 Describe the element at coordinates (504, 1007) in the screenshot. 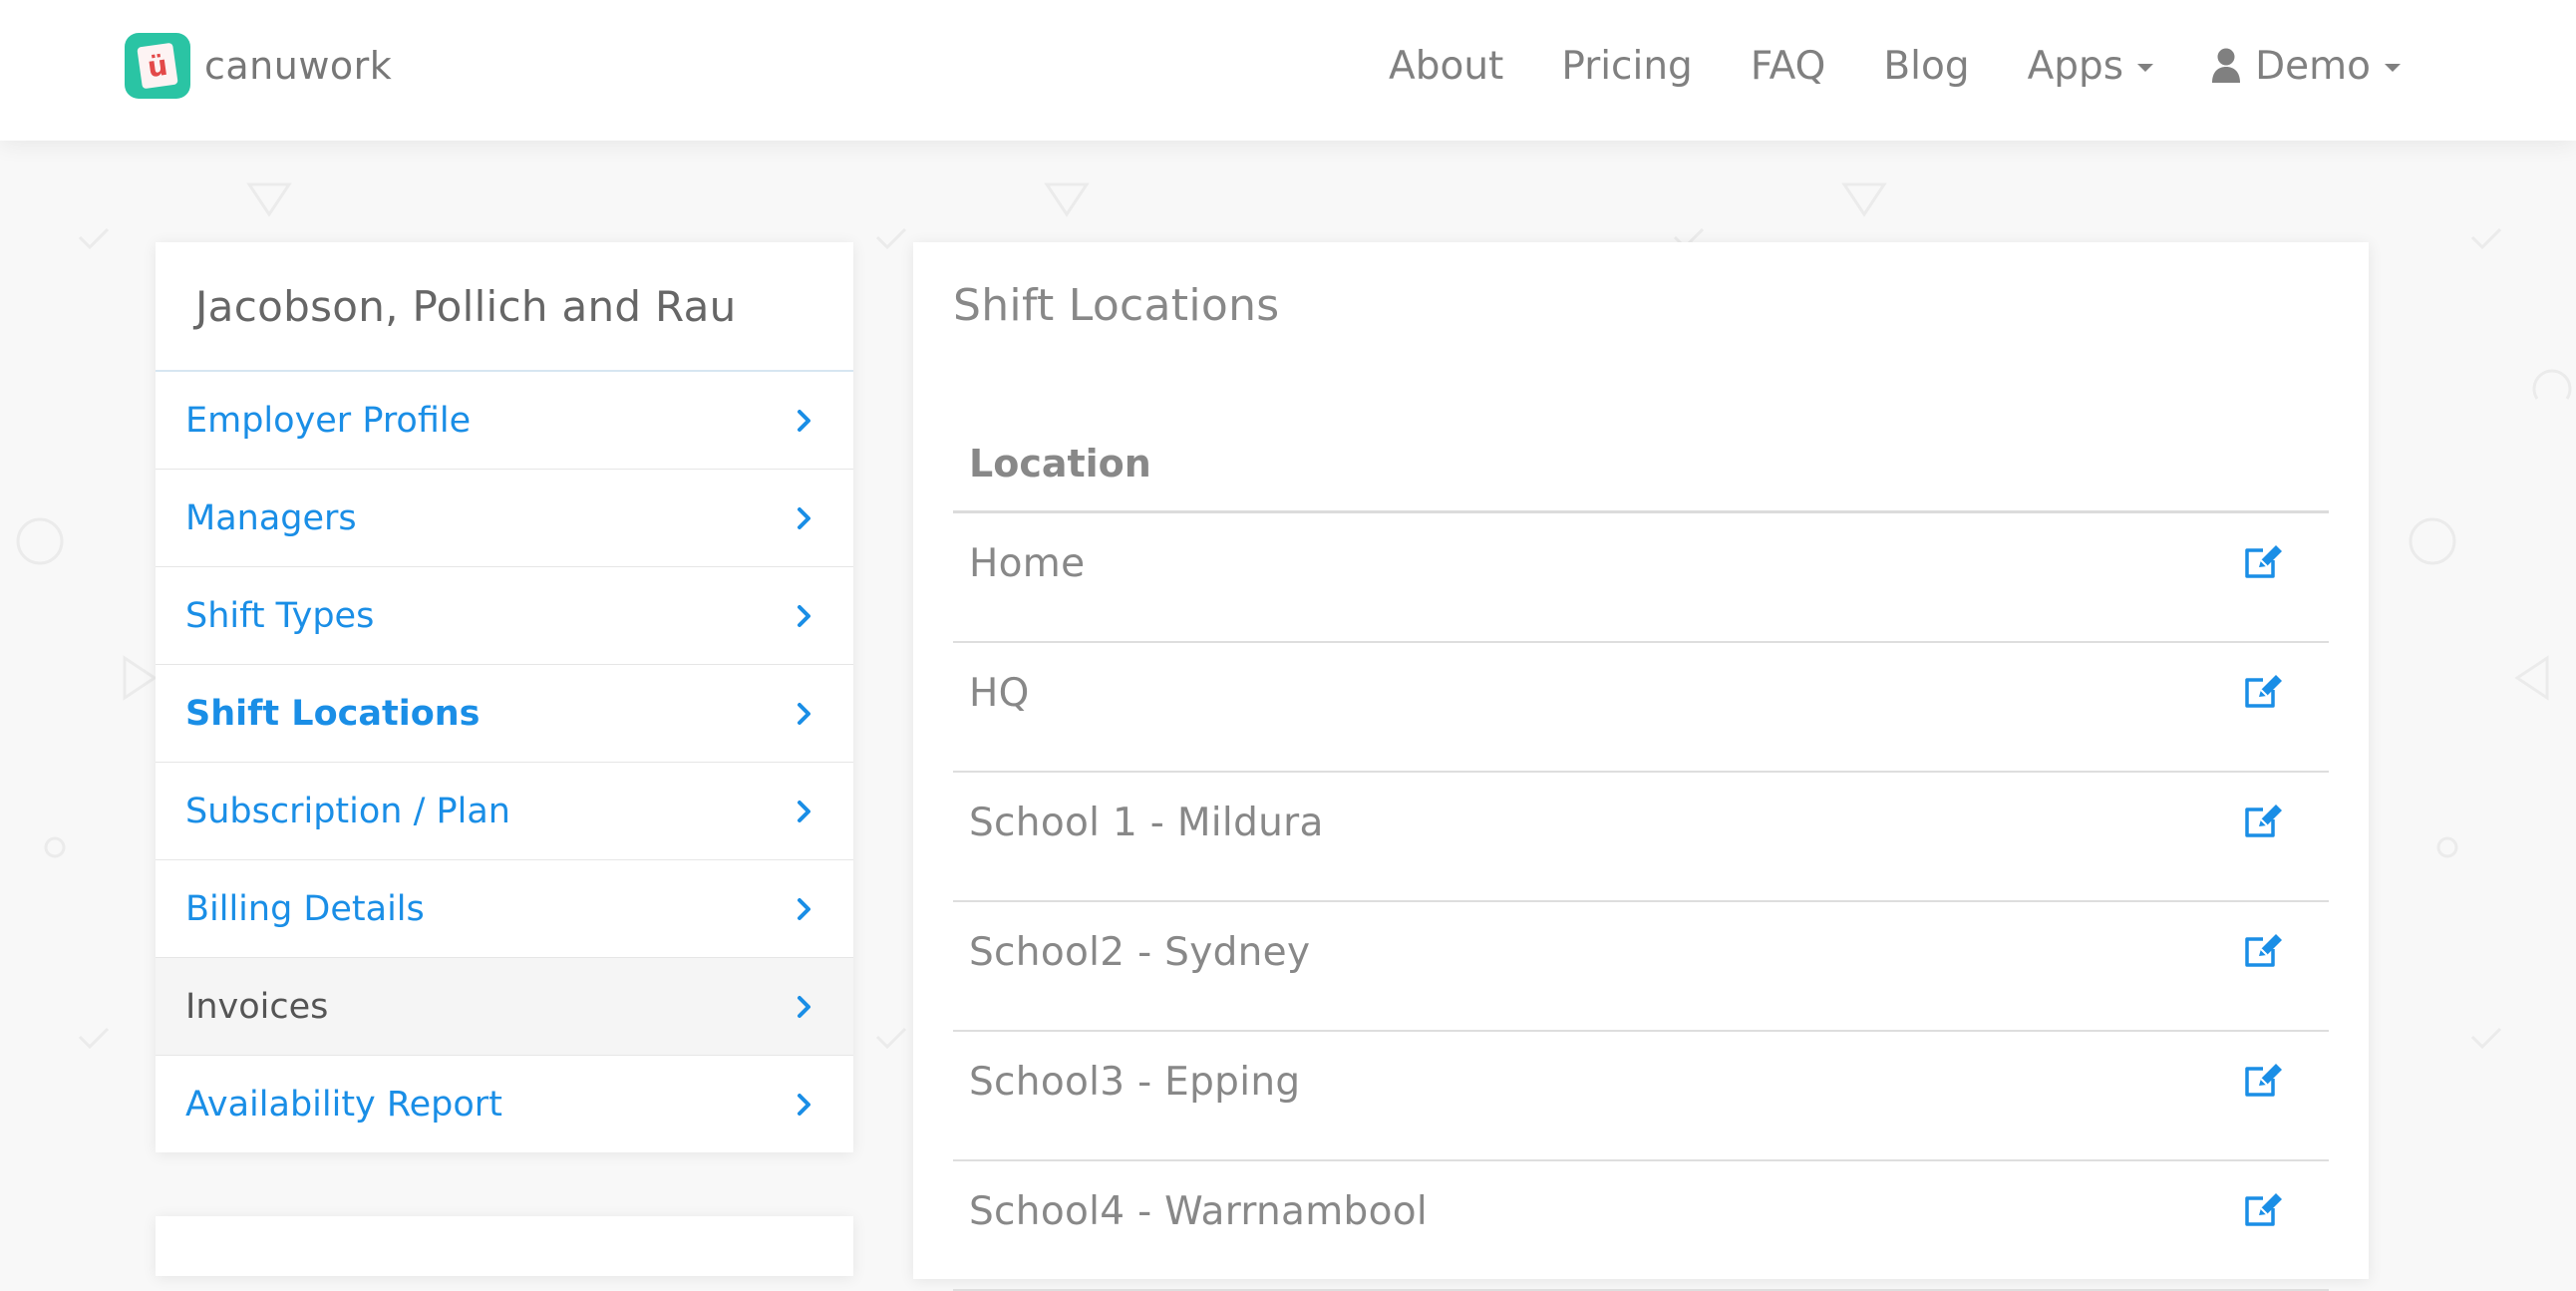

I see `sidebar-item-invoices: Invoices` at that location.